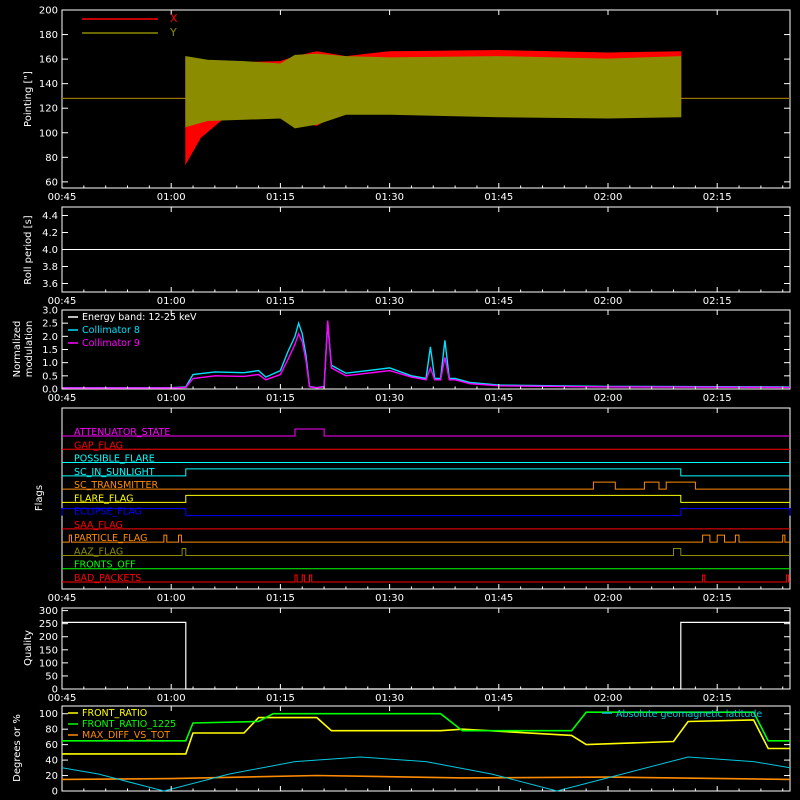 The height and width of the screenshot is (800, 800). Describe the element at coordinates (48, 35) in the screenshot. I see `pointing-ytick-label: 180` at that location.